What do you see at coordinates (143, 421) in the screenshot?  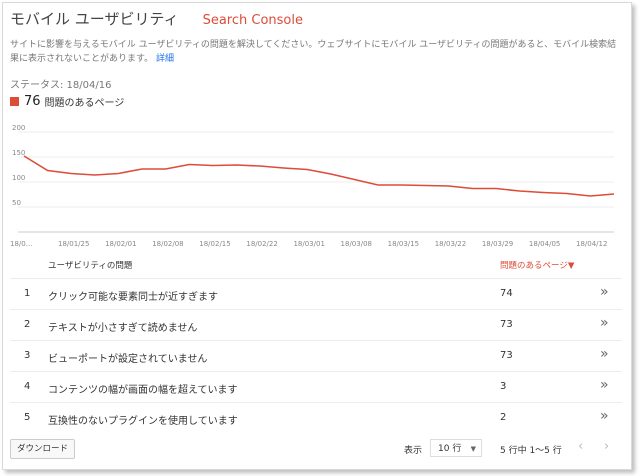 I see `issue-name: 互換性のないプラグインを使用しています` at bounding box center [143, 421].